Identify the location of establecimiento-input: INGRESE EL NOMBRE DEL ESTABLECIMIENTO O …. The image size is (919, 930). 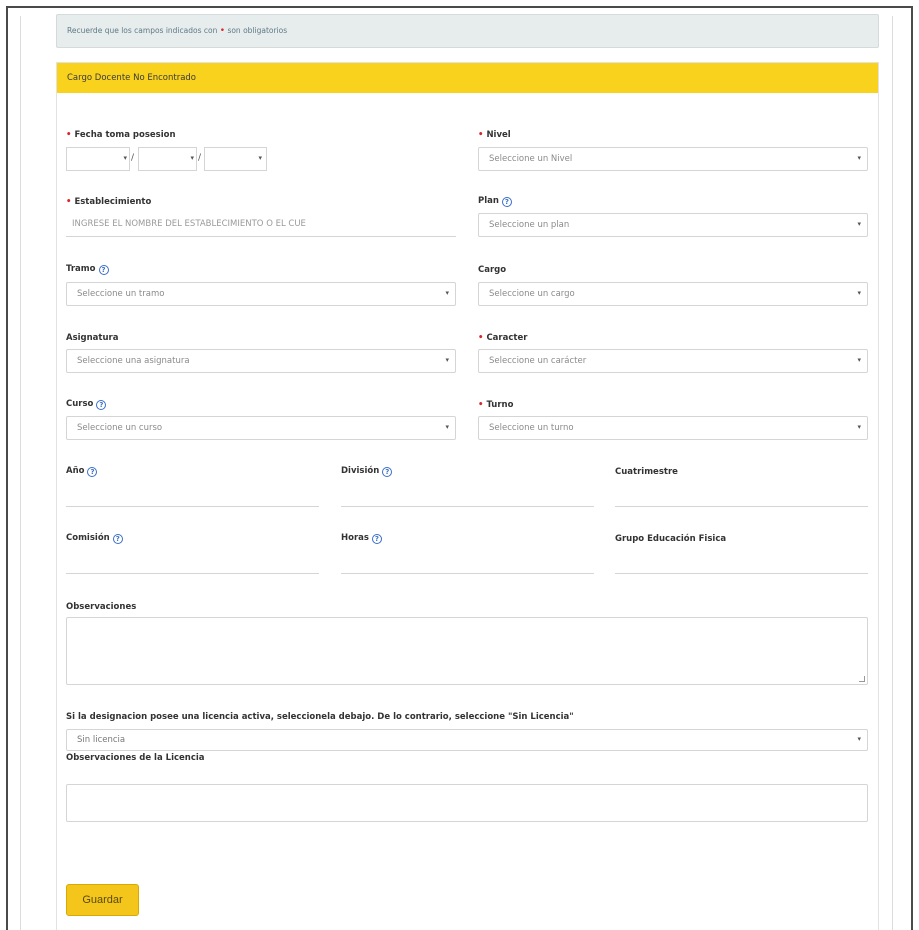
(261, 225).